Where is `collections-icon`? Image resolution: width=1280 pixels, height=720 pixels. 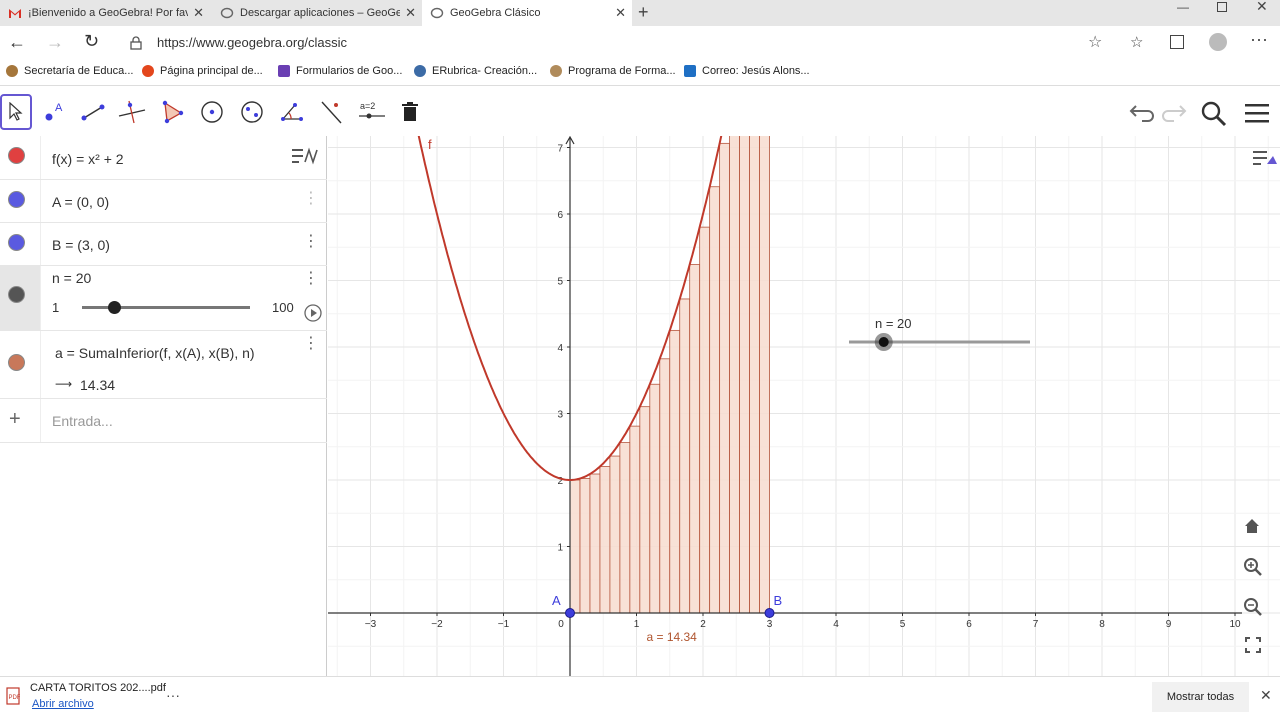 collections-icon is located at coordinates (1177, 42).